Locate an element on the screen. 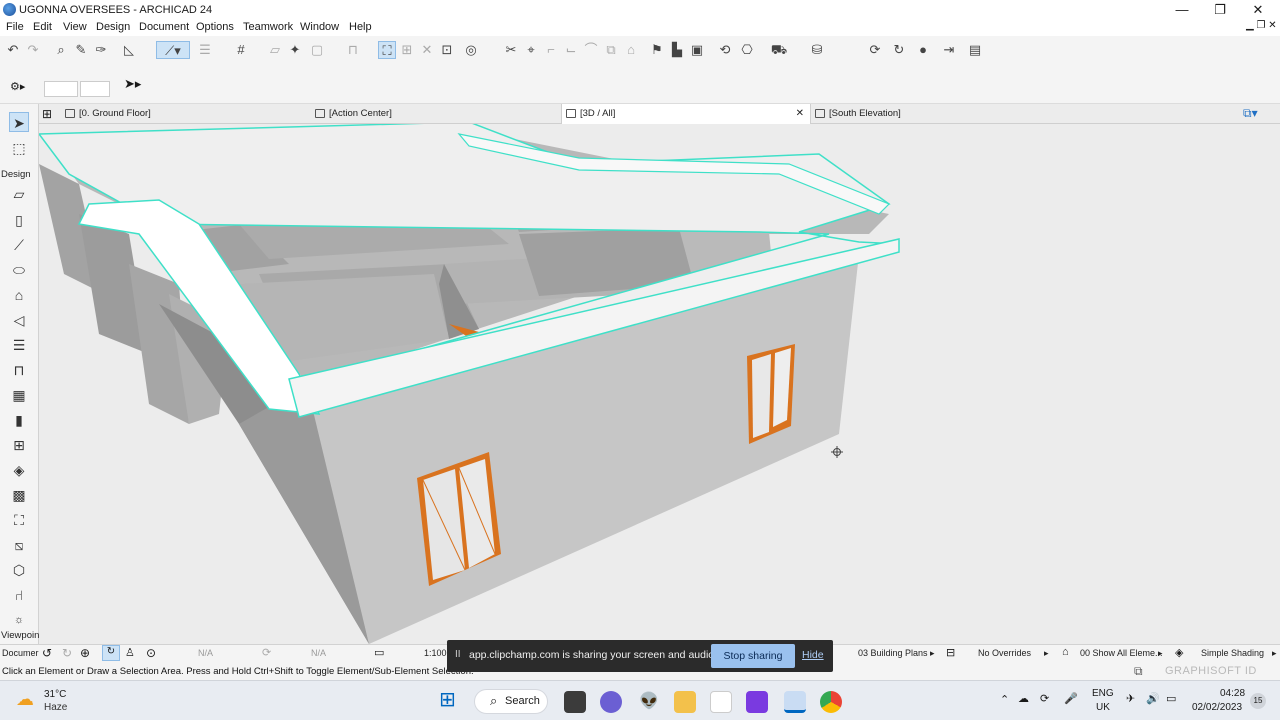  graphic-overrides: No Overrides is located at coordinates (1004, 653).